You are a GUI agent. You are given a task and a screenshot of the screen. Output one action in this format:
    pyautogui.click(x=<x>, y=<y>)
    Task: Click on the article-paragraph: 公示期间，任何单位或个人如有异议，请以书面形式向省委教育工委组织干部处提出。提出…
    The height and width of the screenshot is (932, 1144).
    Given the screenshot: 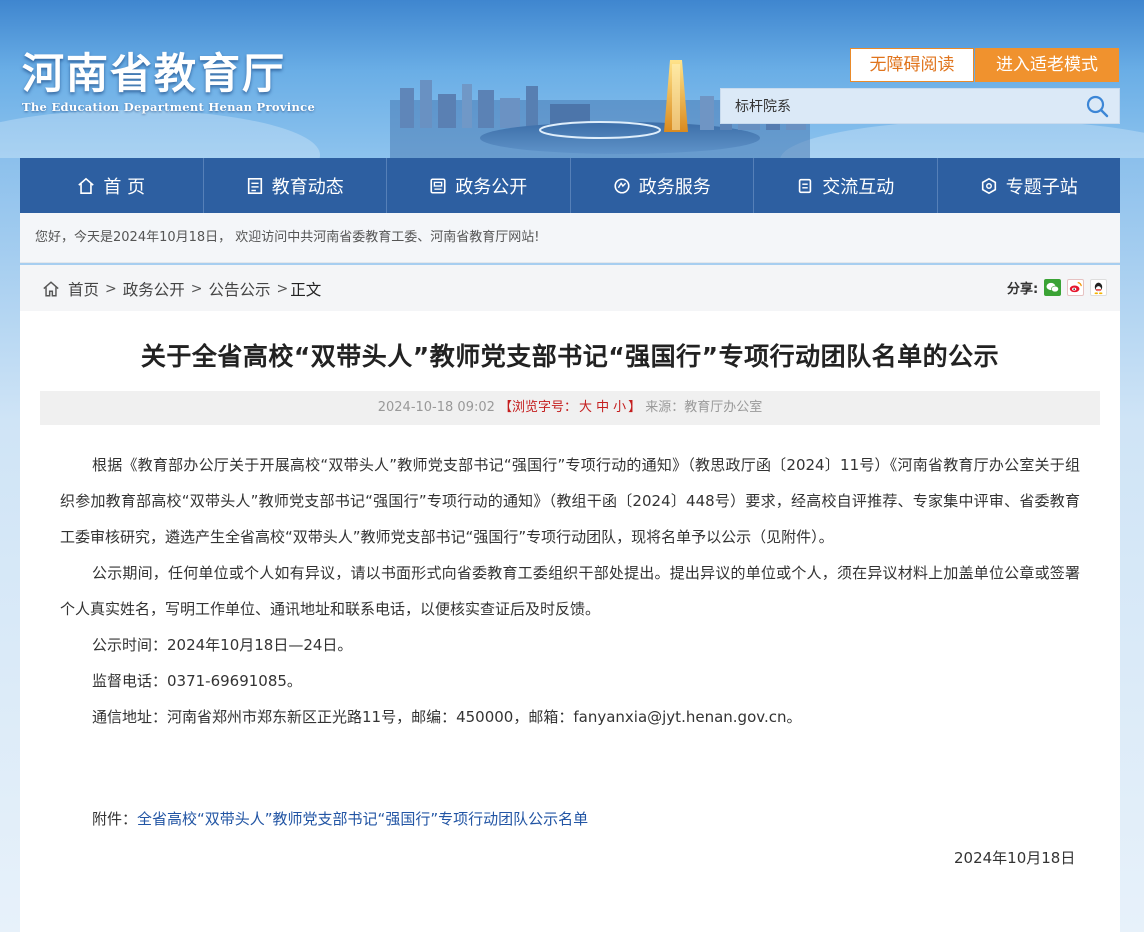 What is the action you would take?
    pyautogui.click(x=570, y=591)
    